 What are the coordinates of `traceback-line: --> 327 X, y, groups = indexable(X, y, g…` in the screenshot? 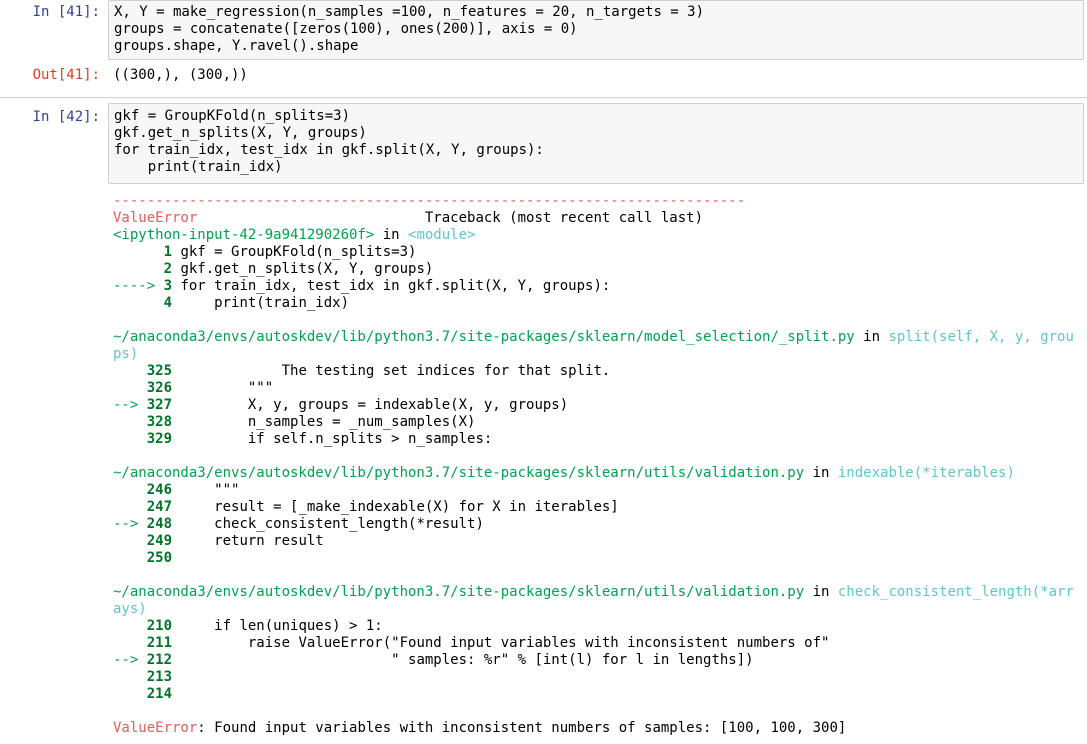 It's located at (341, 405).